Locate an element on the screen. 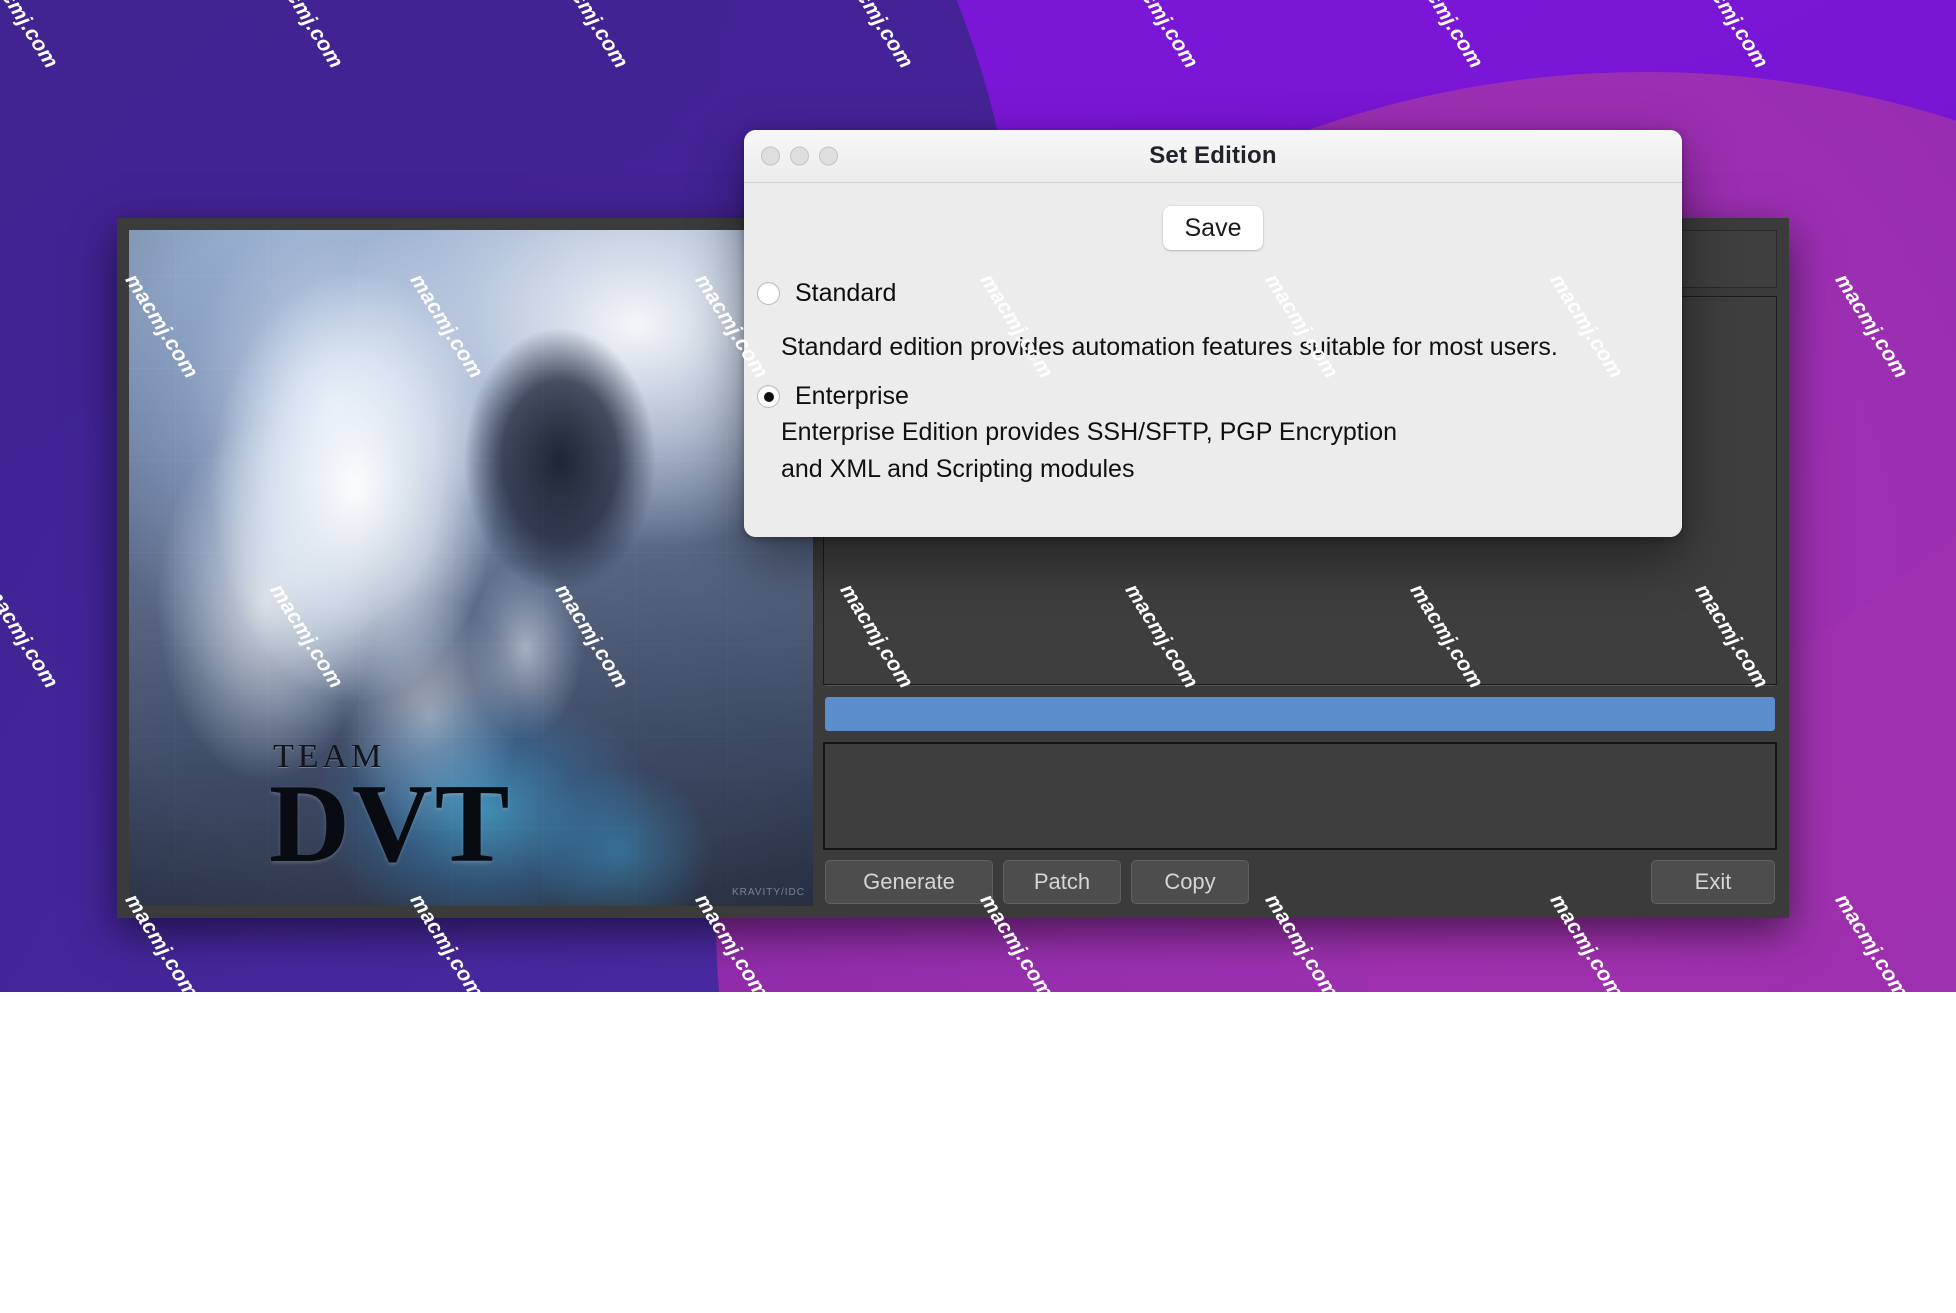  toolbar: Generate Patch Copy Exit is located at coordinates (1300, 882).